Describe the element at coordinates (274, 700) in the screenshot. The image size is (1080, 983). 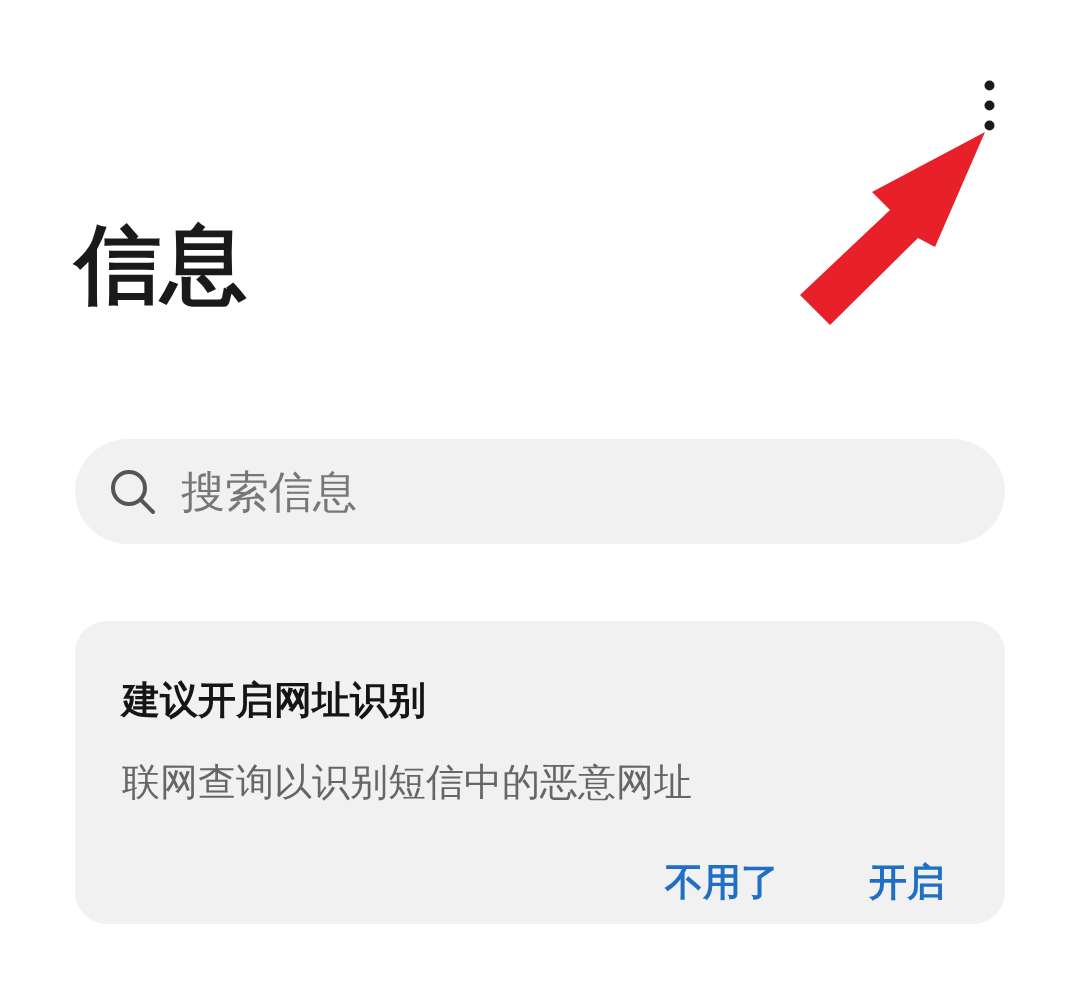
I see `card-title: 建议开启网址识别` at that location.